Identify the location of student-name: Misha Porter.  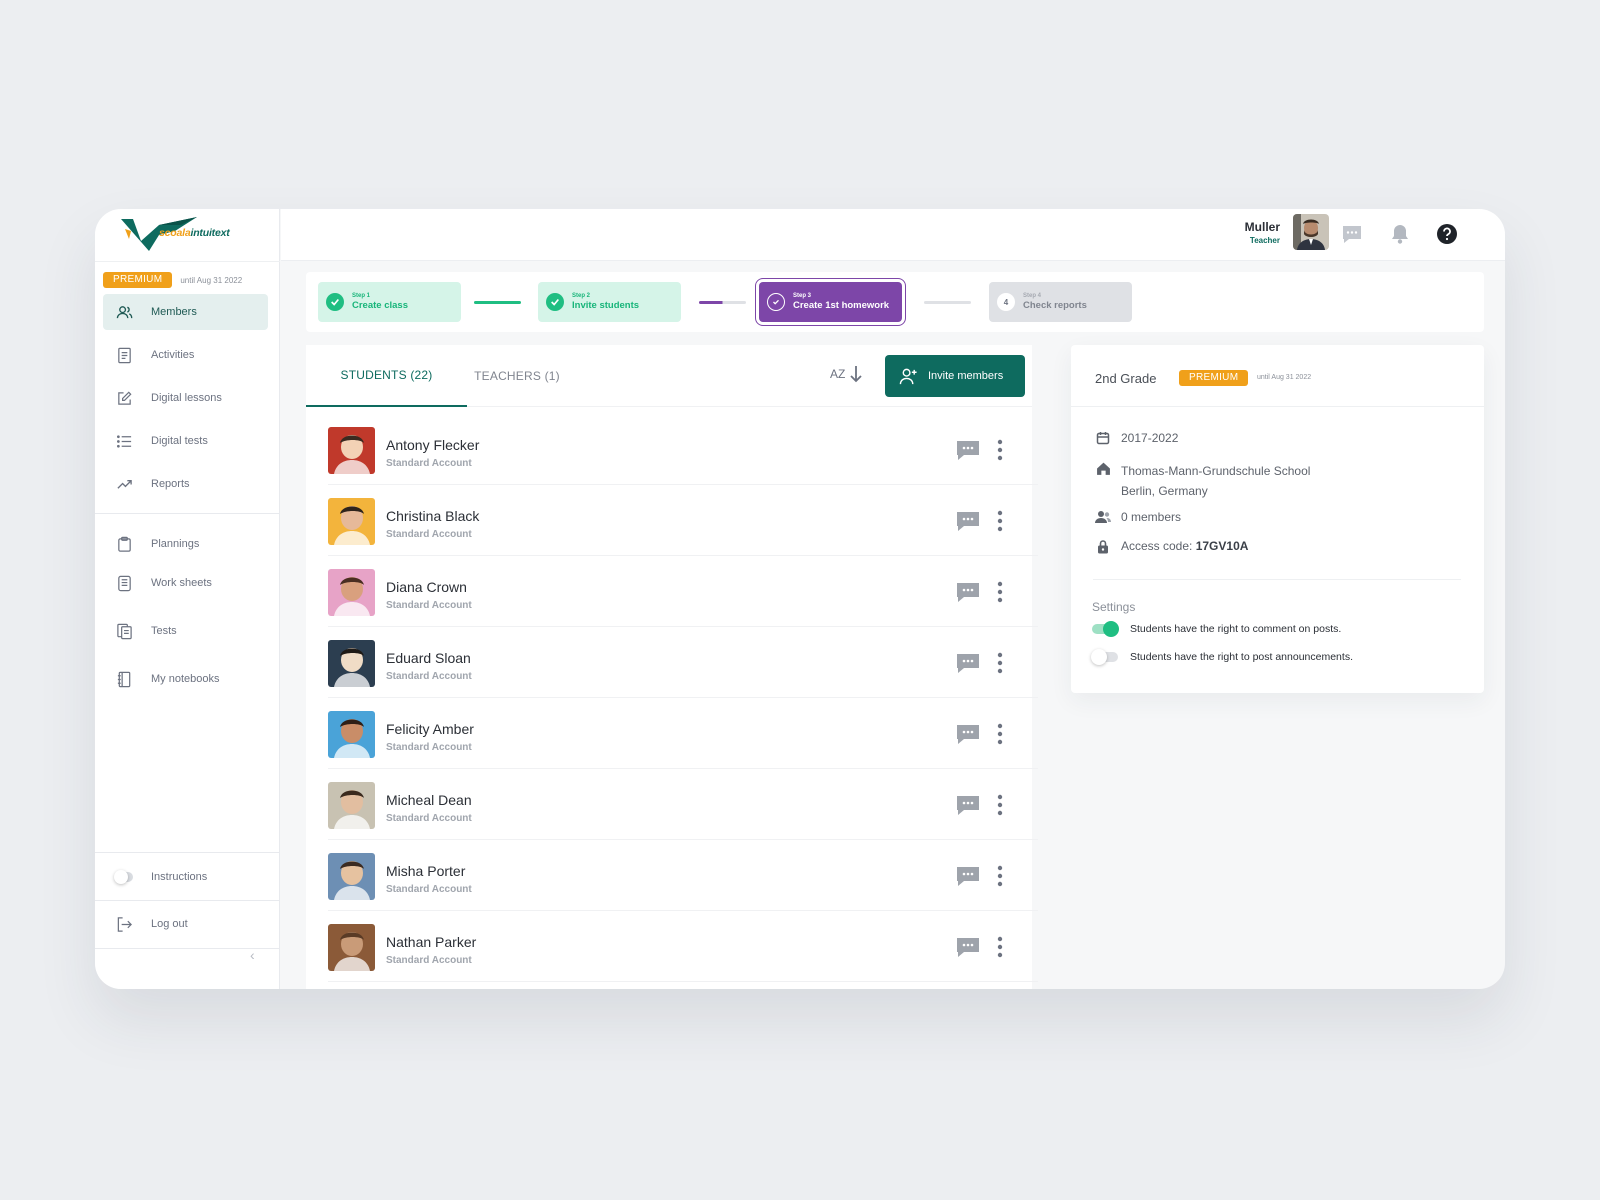
(425, 871).